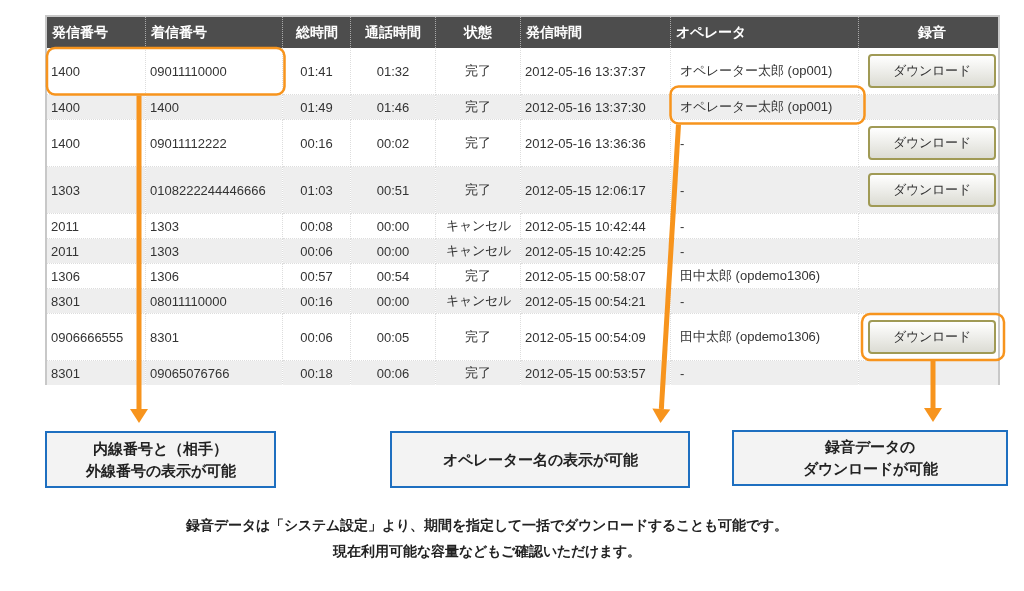 This screenshot has height=591, width=1024. Describe the element at coordinates (595, 190) in the screenshot. I see `table-cell: 2012-05-15 12:06:17` at that location.